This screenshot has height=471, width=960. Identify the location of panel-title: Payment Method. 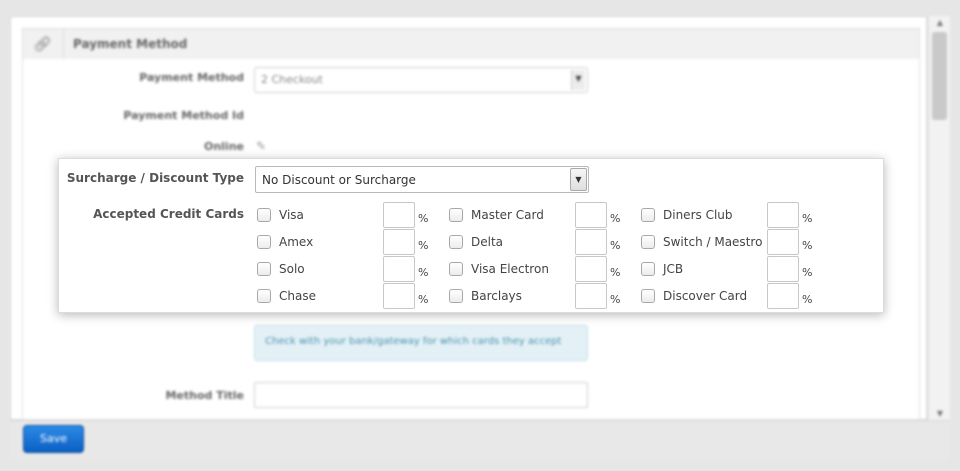
(130, 44).